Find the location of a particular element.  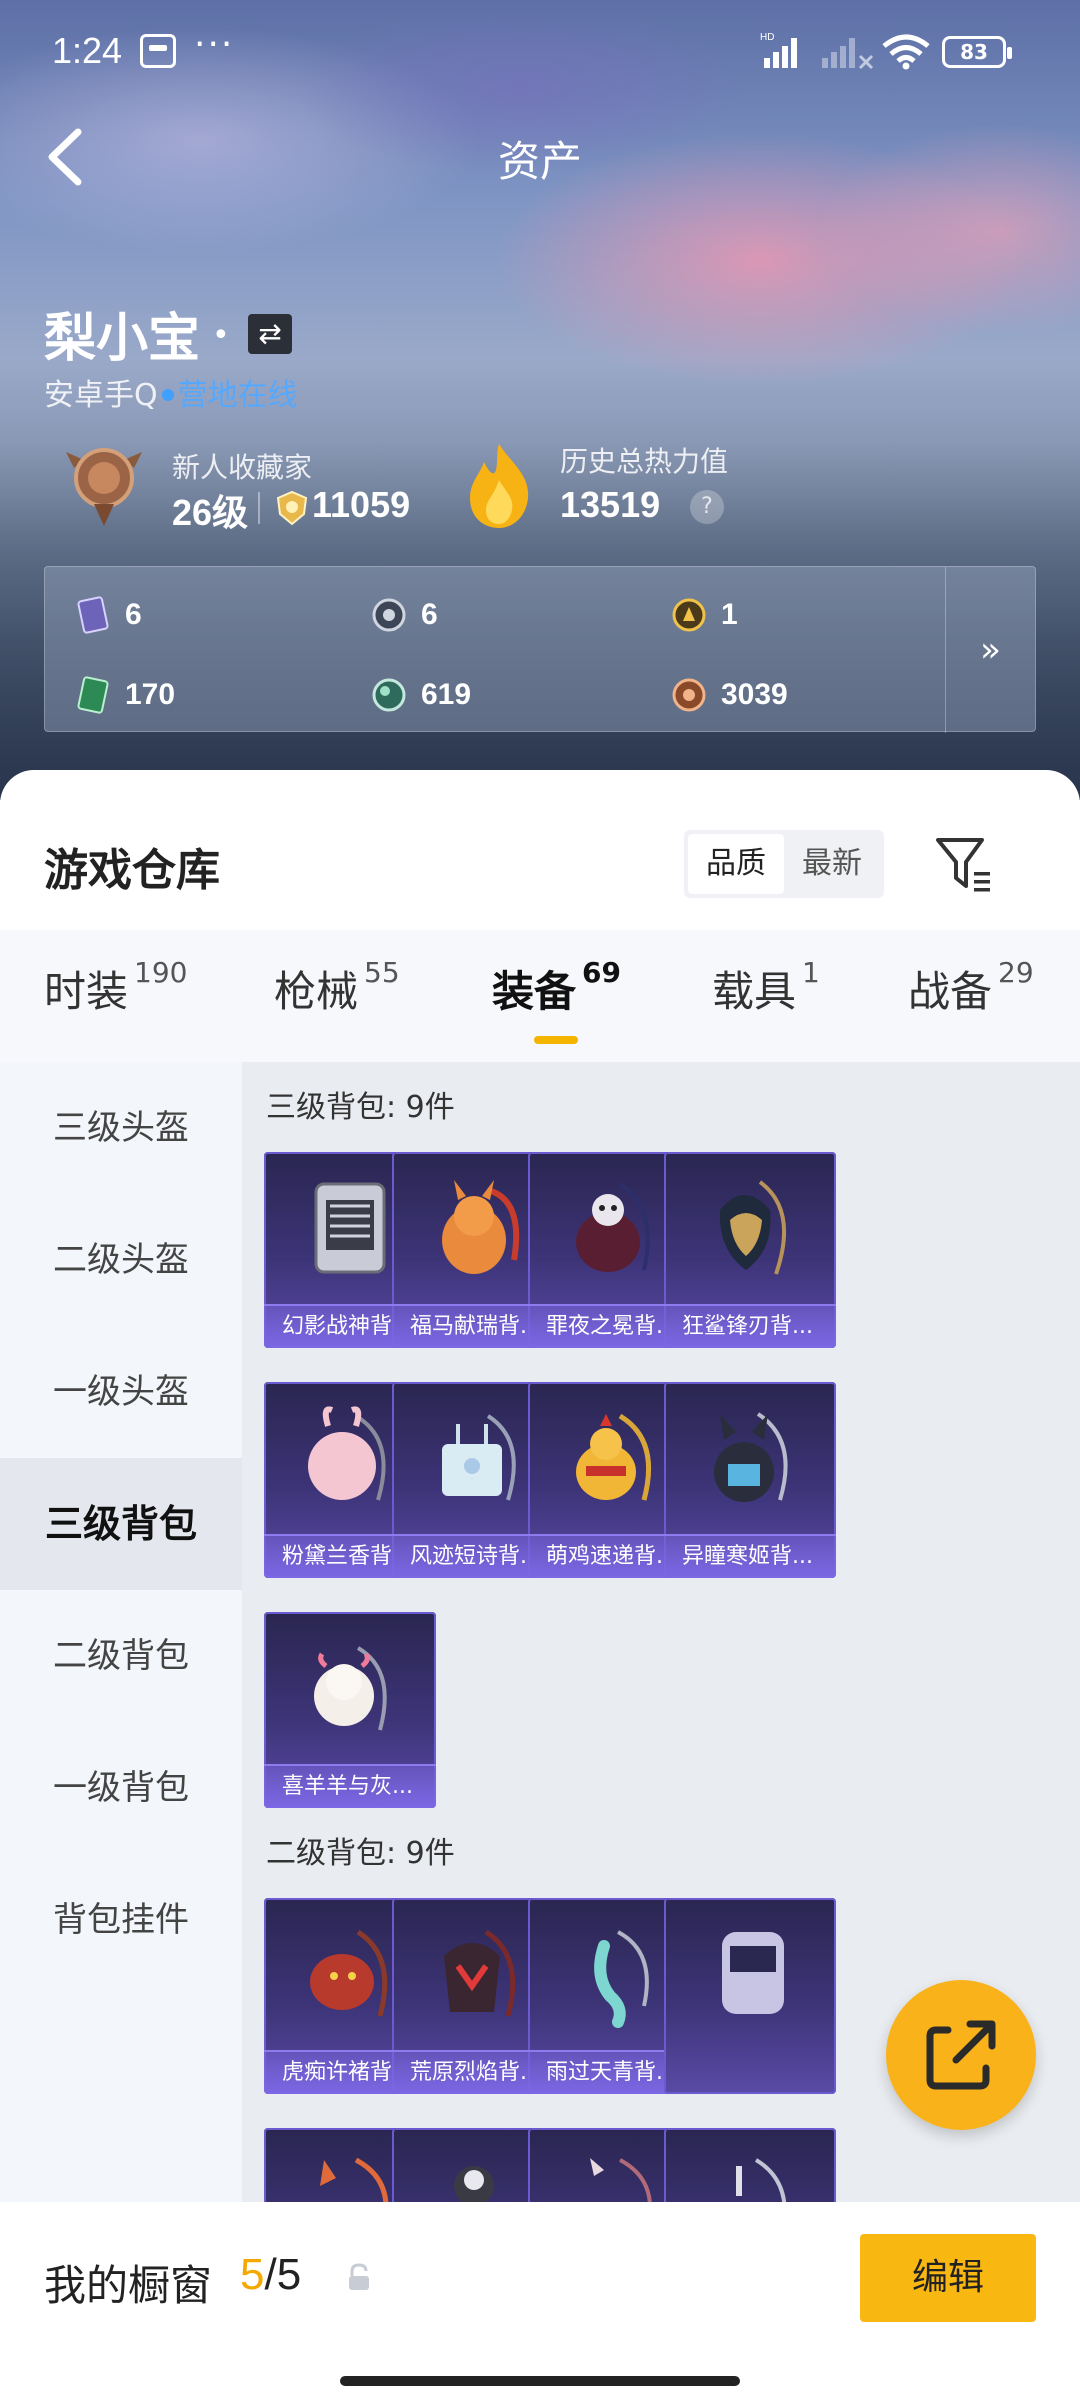

showcase-label: 我的橱窗 is located at coordinates (128, 2285).